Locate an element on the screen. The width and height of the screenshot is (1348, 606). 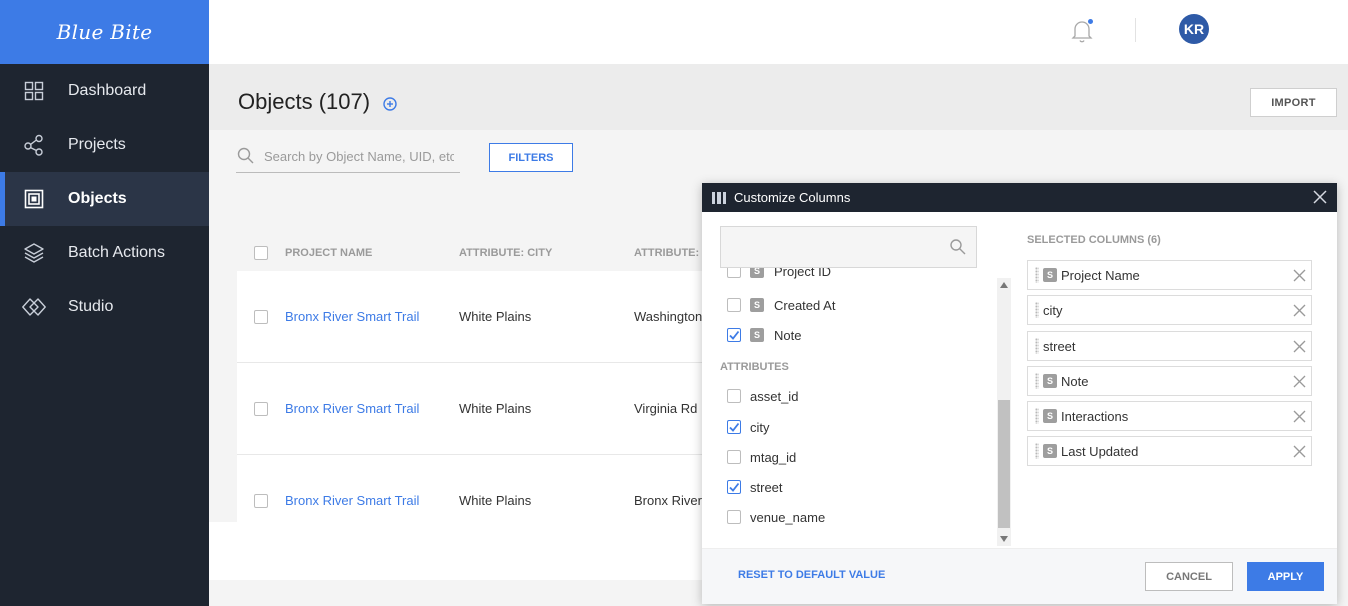
attributes-heading: ATTRIBUTES is located at coordinates (754, 367).